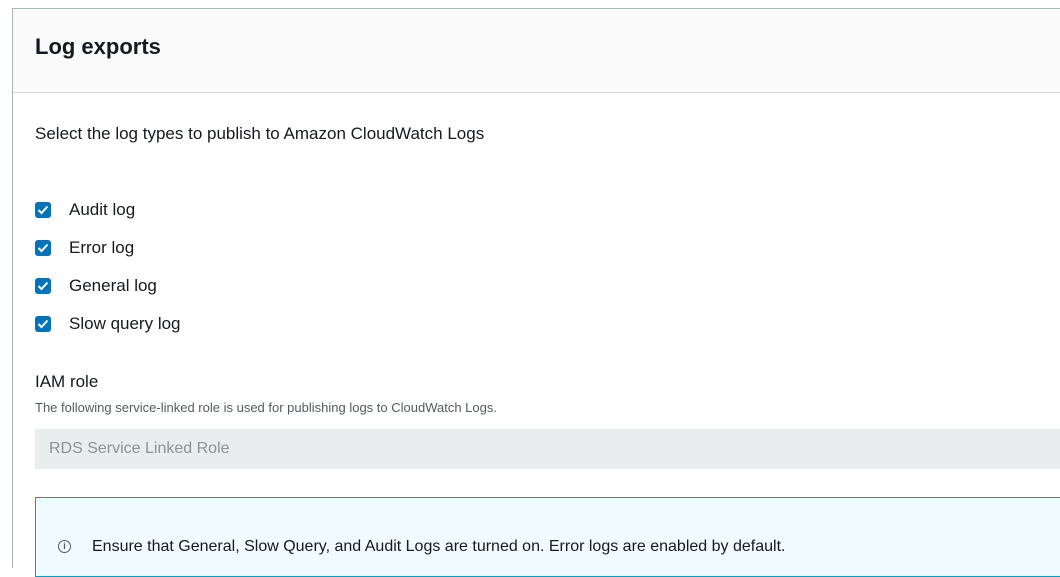 This screenshot has height=577, width=1060. What do you see at coordinates (101, 248) in the screenshot?
I see `checkbox-label: Error log` at bounding box center [101, 248].